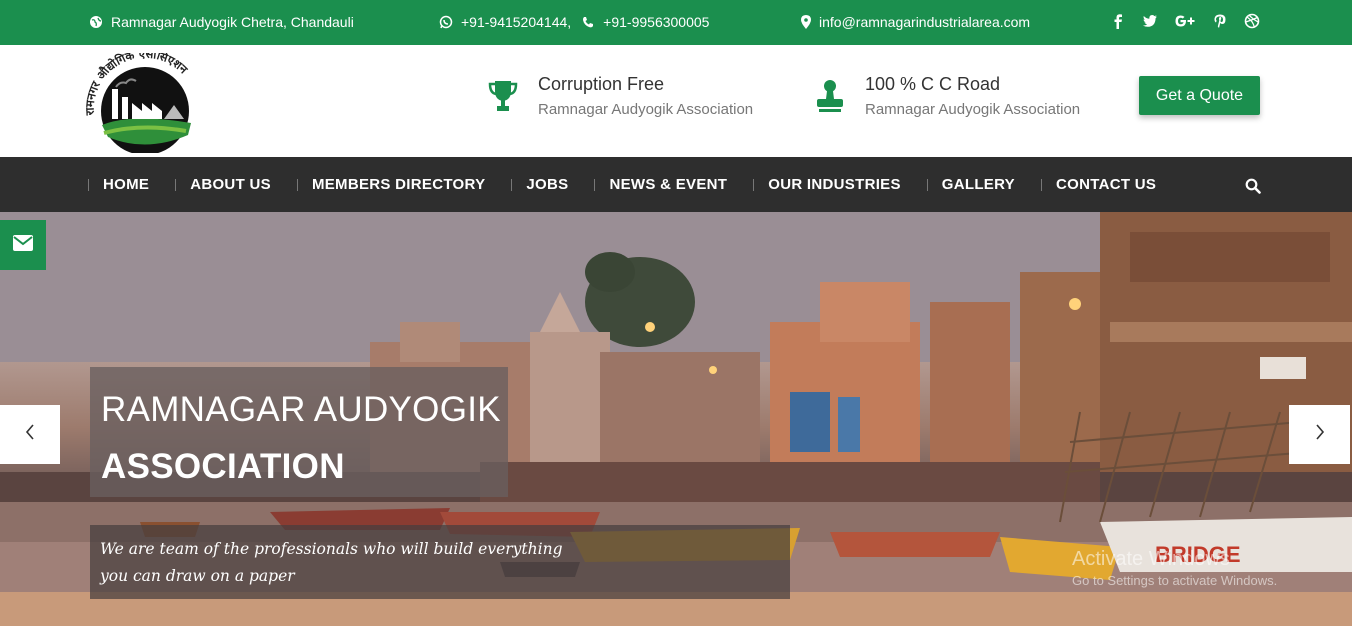 This screenshot has width=1352, height=626. Describe the element at coordinates (143, 100) in the screenshot. I see `site-logo: रामनगर औद्योगिक एसोसिएशन` at that location.